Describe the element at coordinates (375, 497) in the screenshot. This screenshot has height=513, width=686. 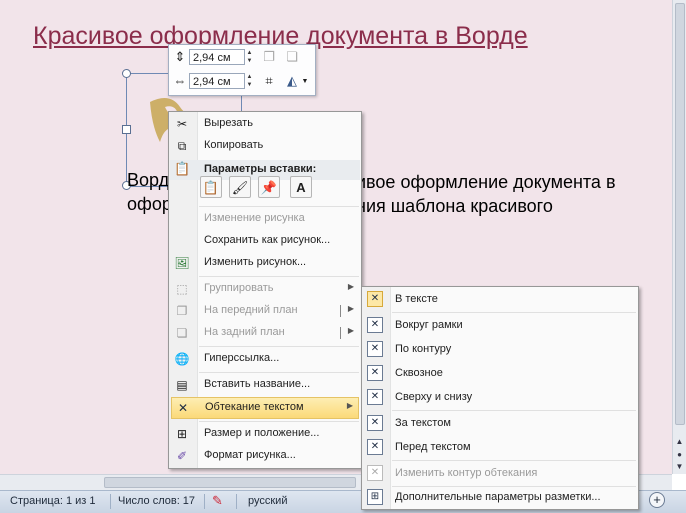
I see `layout-options-icon: ⊞` at that location.